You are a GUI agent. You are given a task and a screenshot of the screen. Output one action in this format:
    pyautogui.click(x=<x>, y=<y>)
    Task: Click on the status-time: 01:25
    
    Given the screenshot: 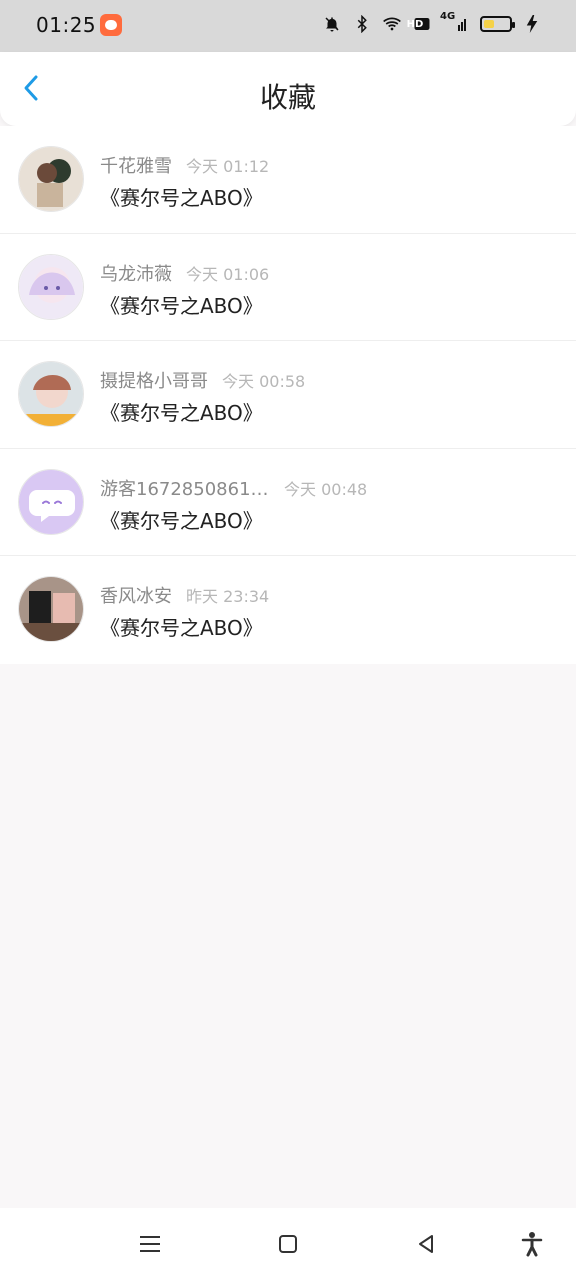 What is the action you would take?
    pyautogui.click(x=66, y=25)
    